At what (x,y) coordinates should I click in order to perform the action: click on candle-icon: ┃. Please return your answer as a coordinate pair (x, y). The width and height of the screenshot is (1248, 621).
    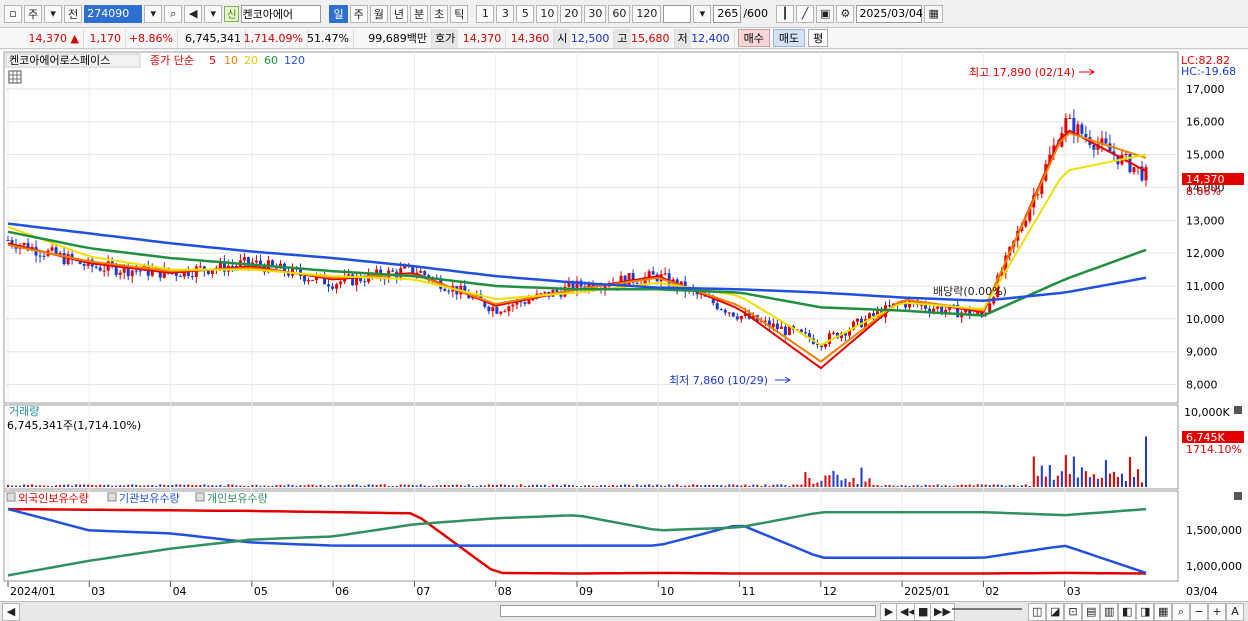
    Looking at the image, I should click on (785, 13).